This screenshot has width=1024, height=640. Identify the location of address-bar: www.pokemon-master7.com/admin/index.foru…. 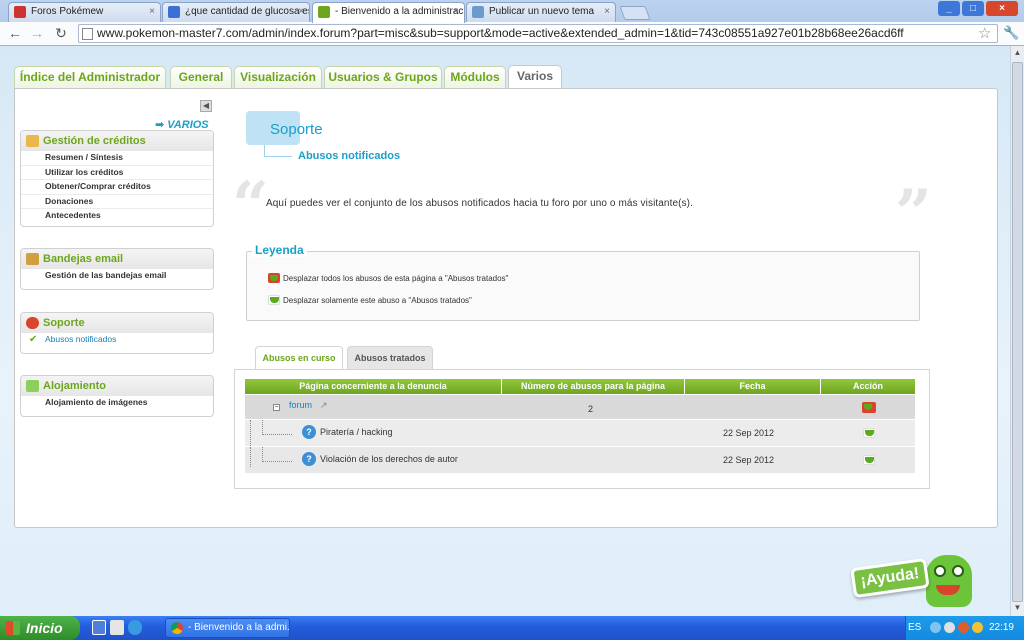
(538, 33).